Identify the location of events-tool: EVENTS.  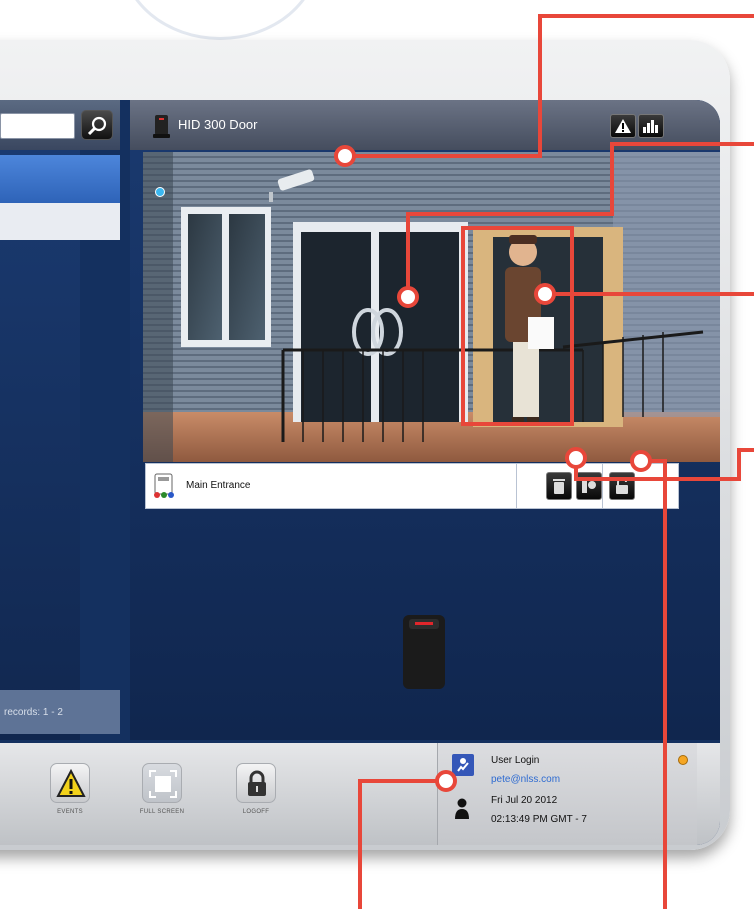
(70, 789).